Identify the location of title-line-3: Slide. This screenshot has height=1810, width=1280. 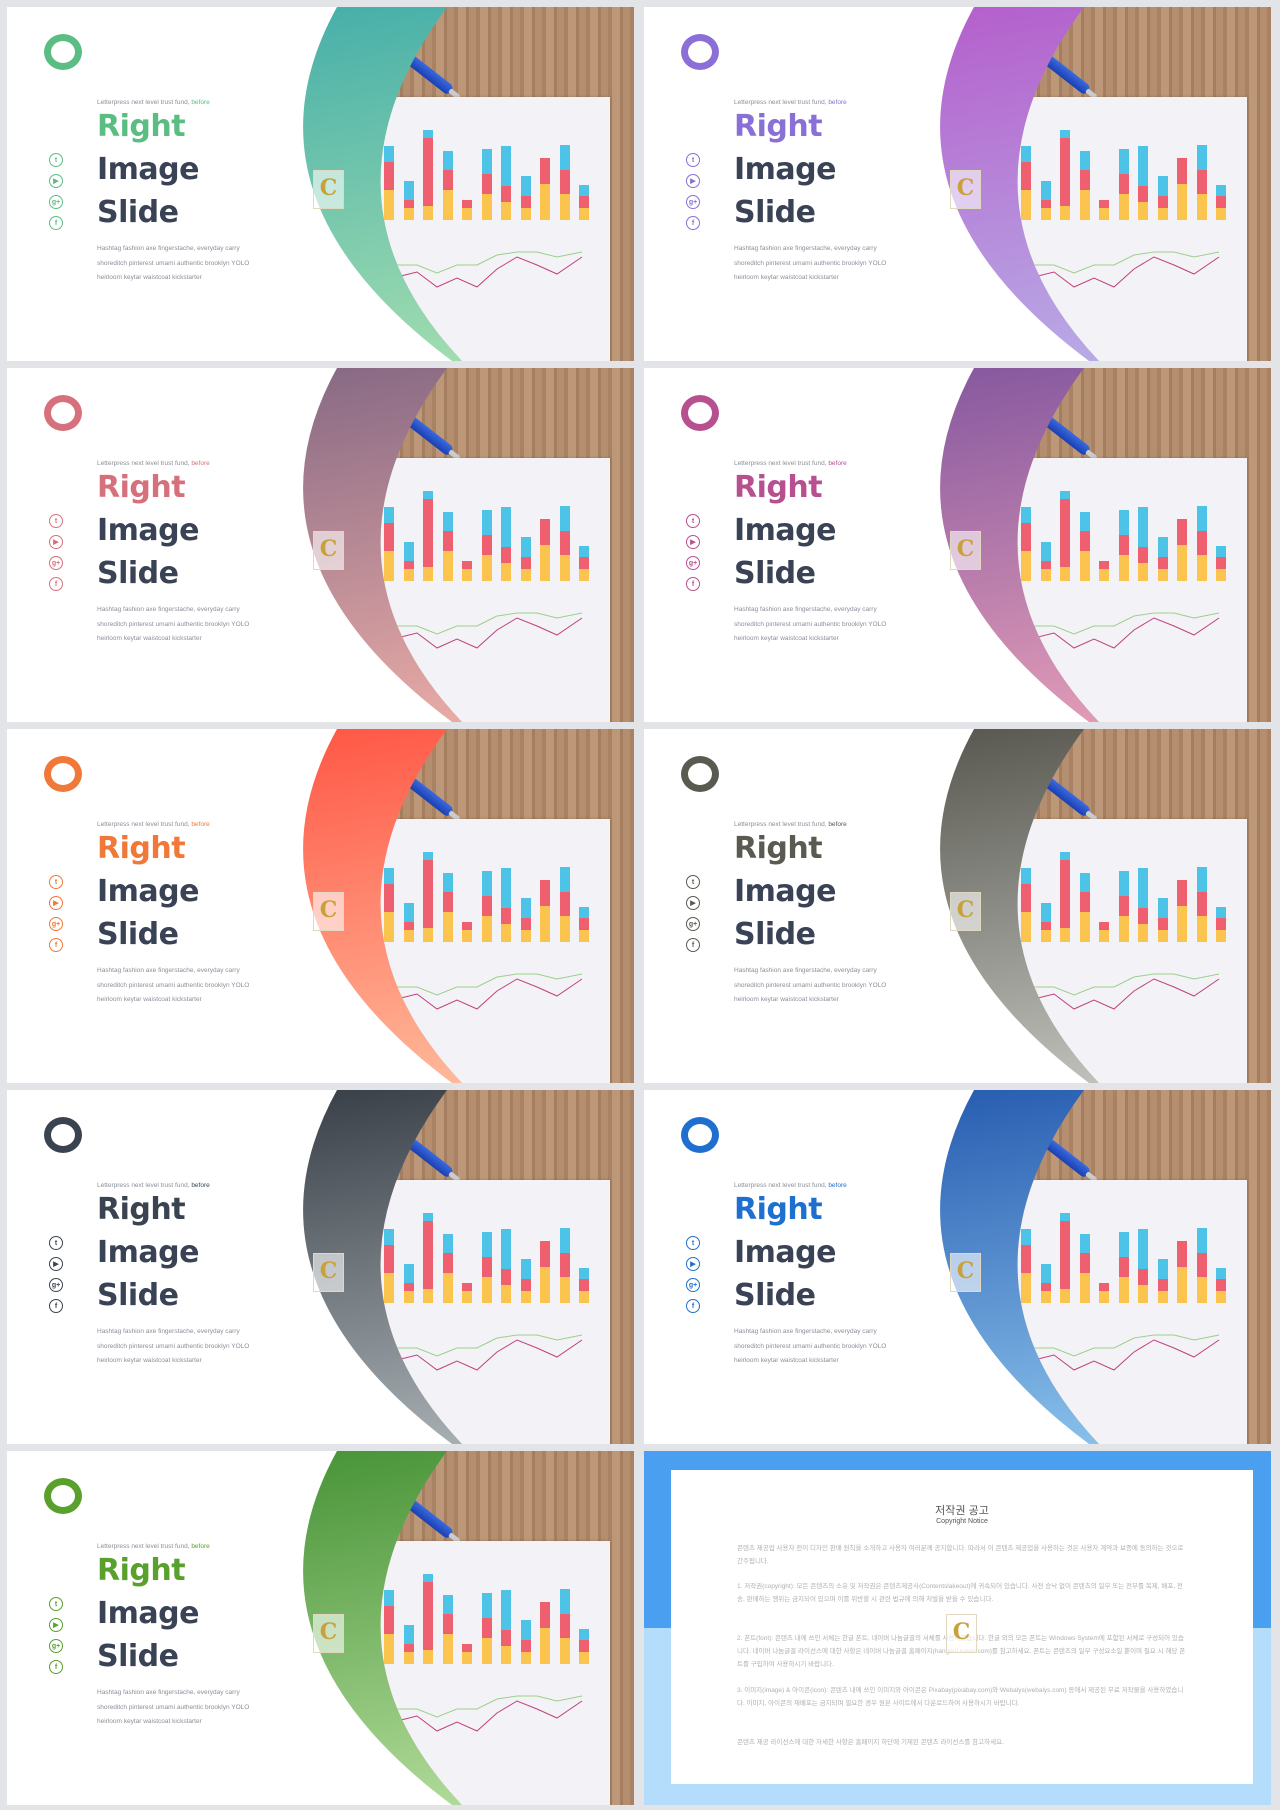
(775, 934).